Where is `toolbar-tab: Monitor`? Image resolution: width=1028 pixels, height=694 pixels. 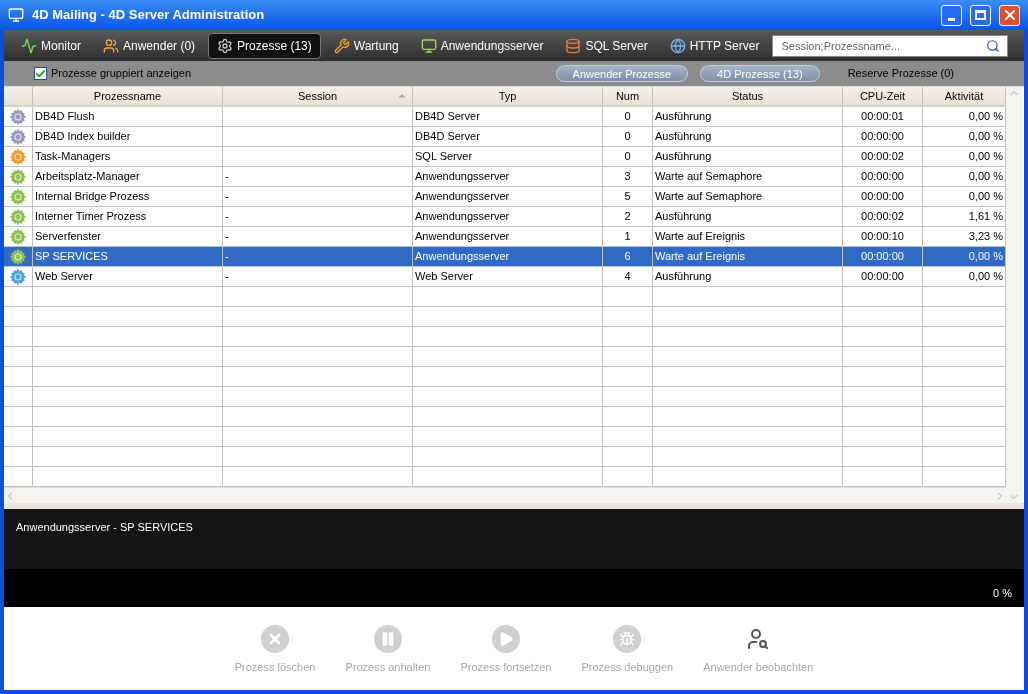 toolbar-tab: Monitor is located at coordinates (51, 45).